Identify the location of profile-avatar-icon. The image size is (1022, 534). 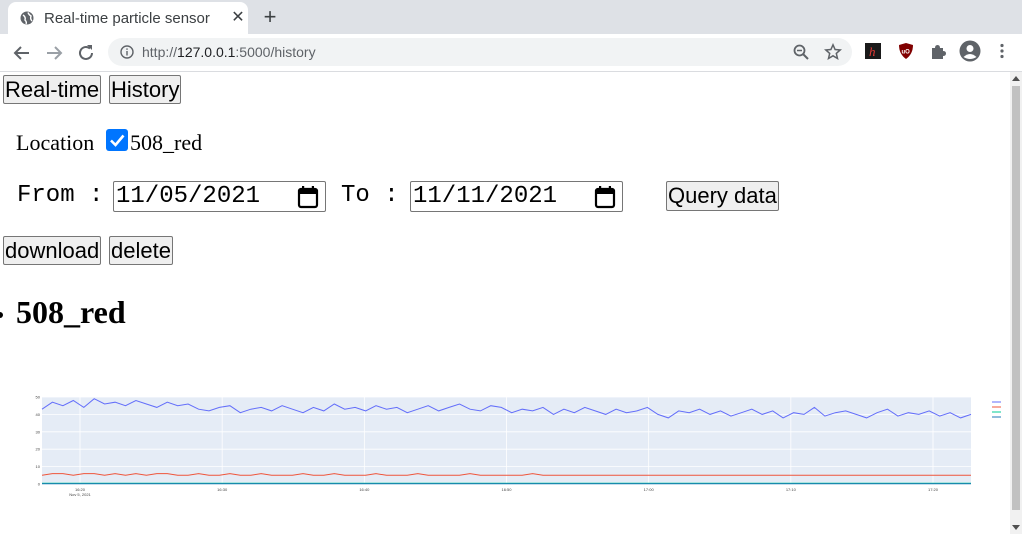
(970, 51).